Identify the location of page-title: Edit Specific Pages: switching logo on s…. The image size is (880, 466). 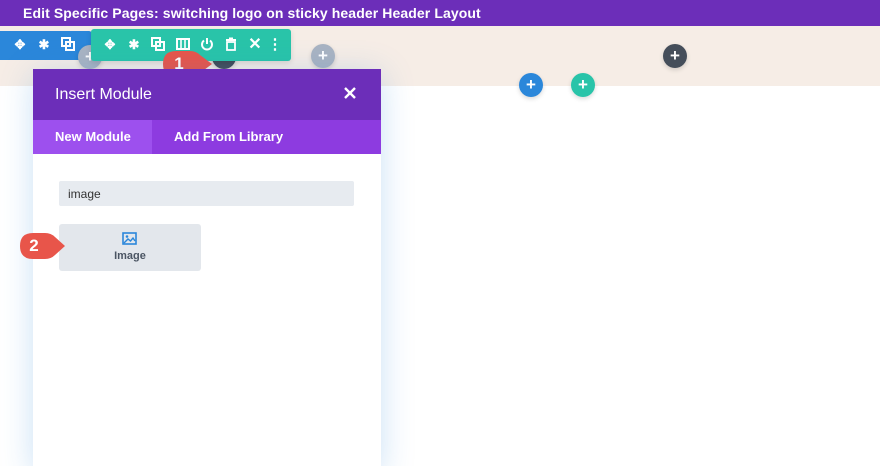
(252, 13).